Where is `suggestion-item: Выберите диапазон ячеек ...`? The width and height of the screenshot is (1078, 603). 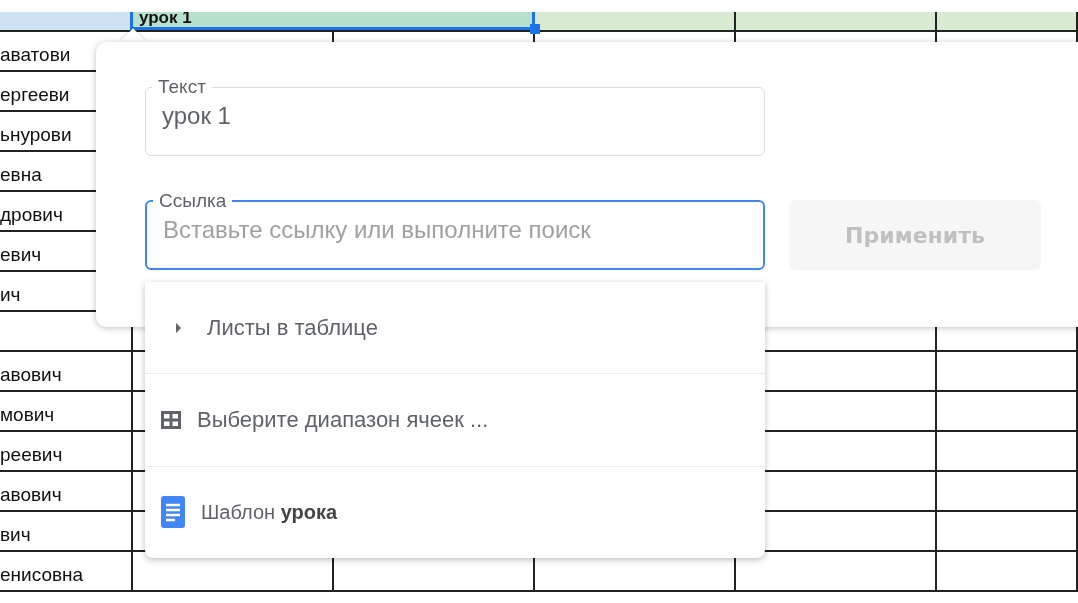
suggestion-item: Выберите диапазон ячеек ... is located at coordinates (455, 420).